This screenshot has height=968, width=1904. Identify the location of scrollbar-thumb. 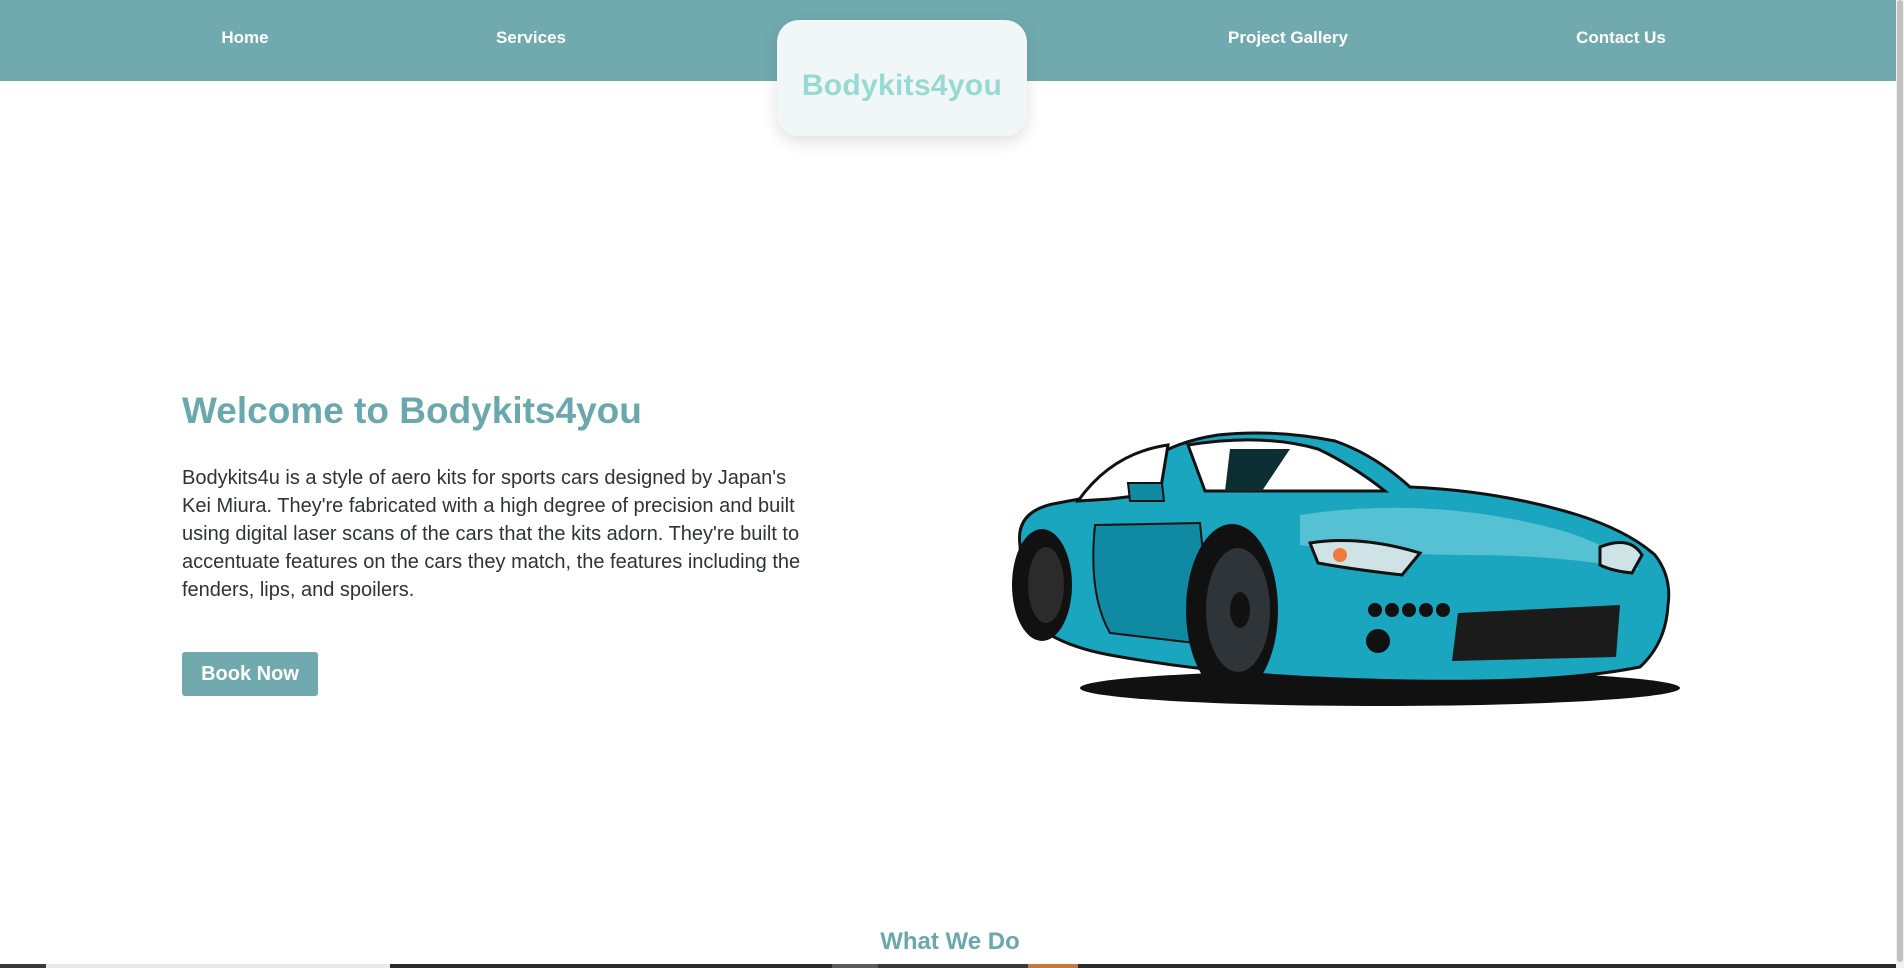
(1900, 481).